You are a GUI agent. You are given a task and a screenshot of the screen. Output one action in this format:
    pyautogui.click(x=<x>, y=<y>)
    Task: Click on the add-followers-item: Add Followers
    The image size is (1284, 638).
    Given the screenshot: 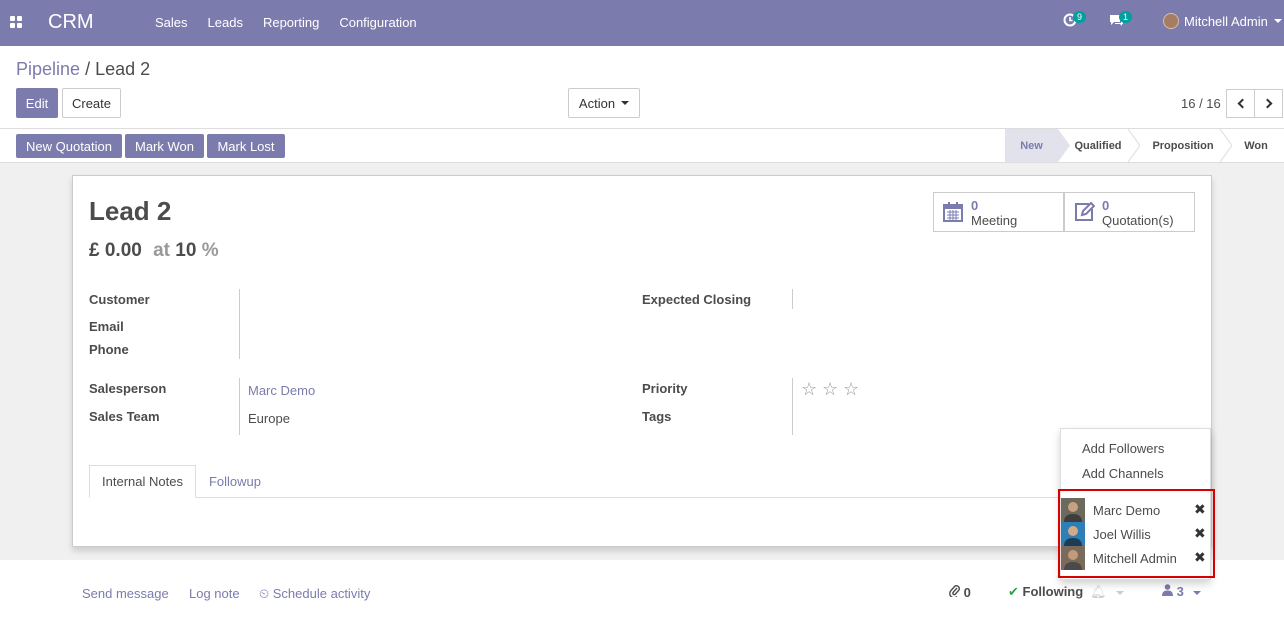 What is the action you would take?
    pyautogui.click(x=1123, y=448)
    